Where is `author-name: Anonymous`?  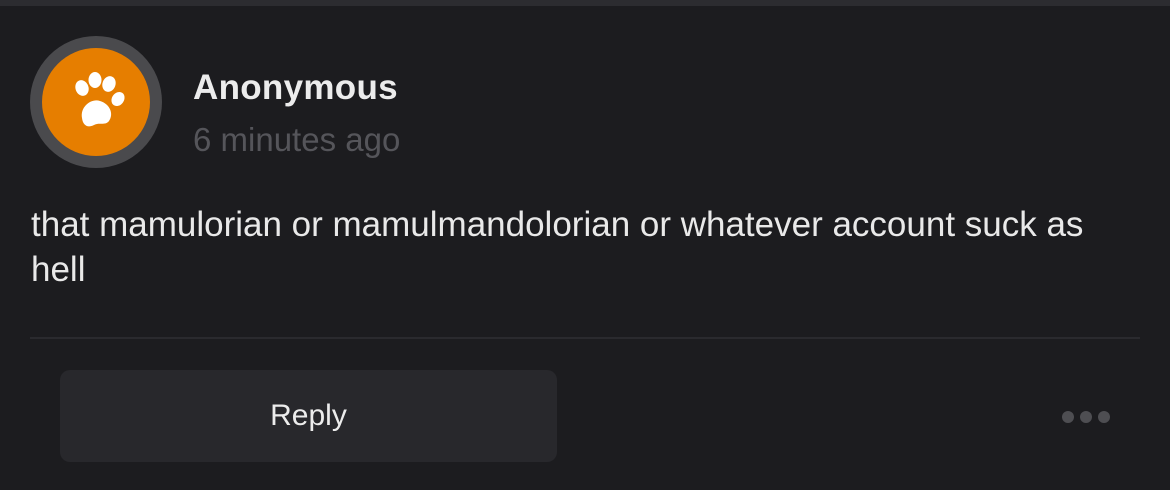
author-name: Anonymous is located at coordinates (295, 88).